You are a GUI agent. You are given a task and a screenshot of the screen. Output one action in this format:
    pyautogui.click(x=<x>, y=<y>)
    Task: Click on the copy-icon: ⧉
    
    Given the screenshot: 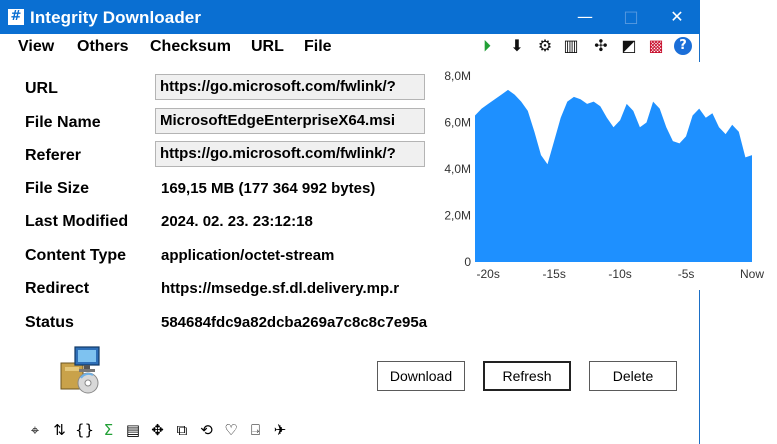 What is the action you would take?
    pyautogui.click(x=182, y=430)
    